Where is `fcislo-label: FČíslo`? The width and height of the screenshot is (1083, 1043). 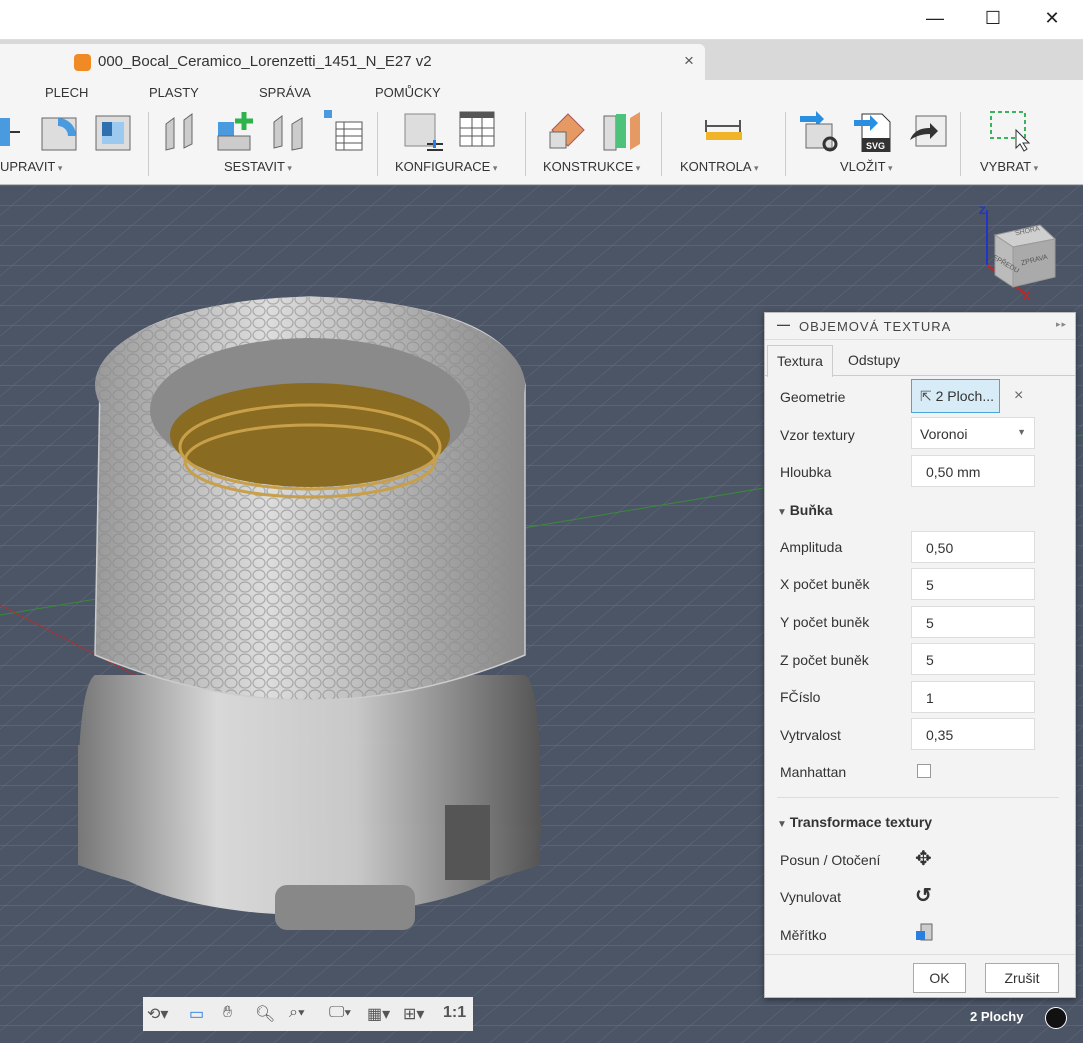
fcislo-label: FČíslo is located at coordinates (800, 697).